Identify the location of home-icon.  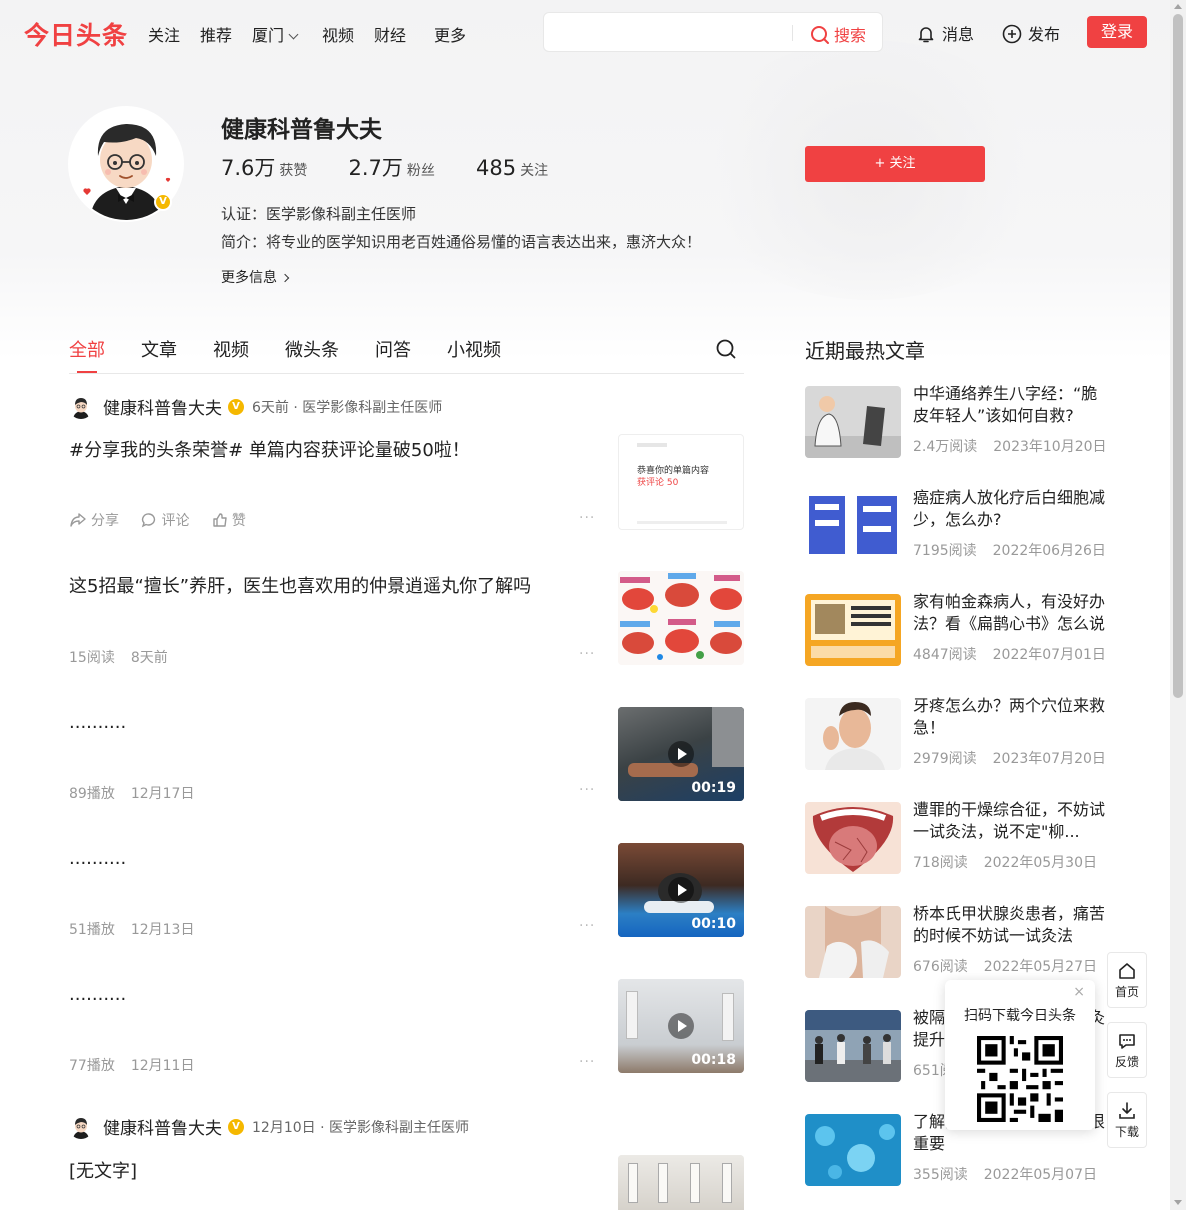
(1127, 971).